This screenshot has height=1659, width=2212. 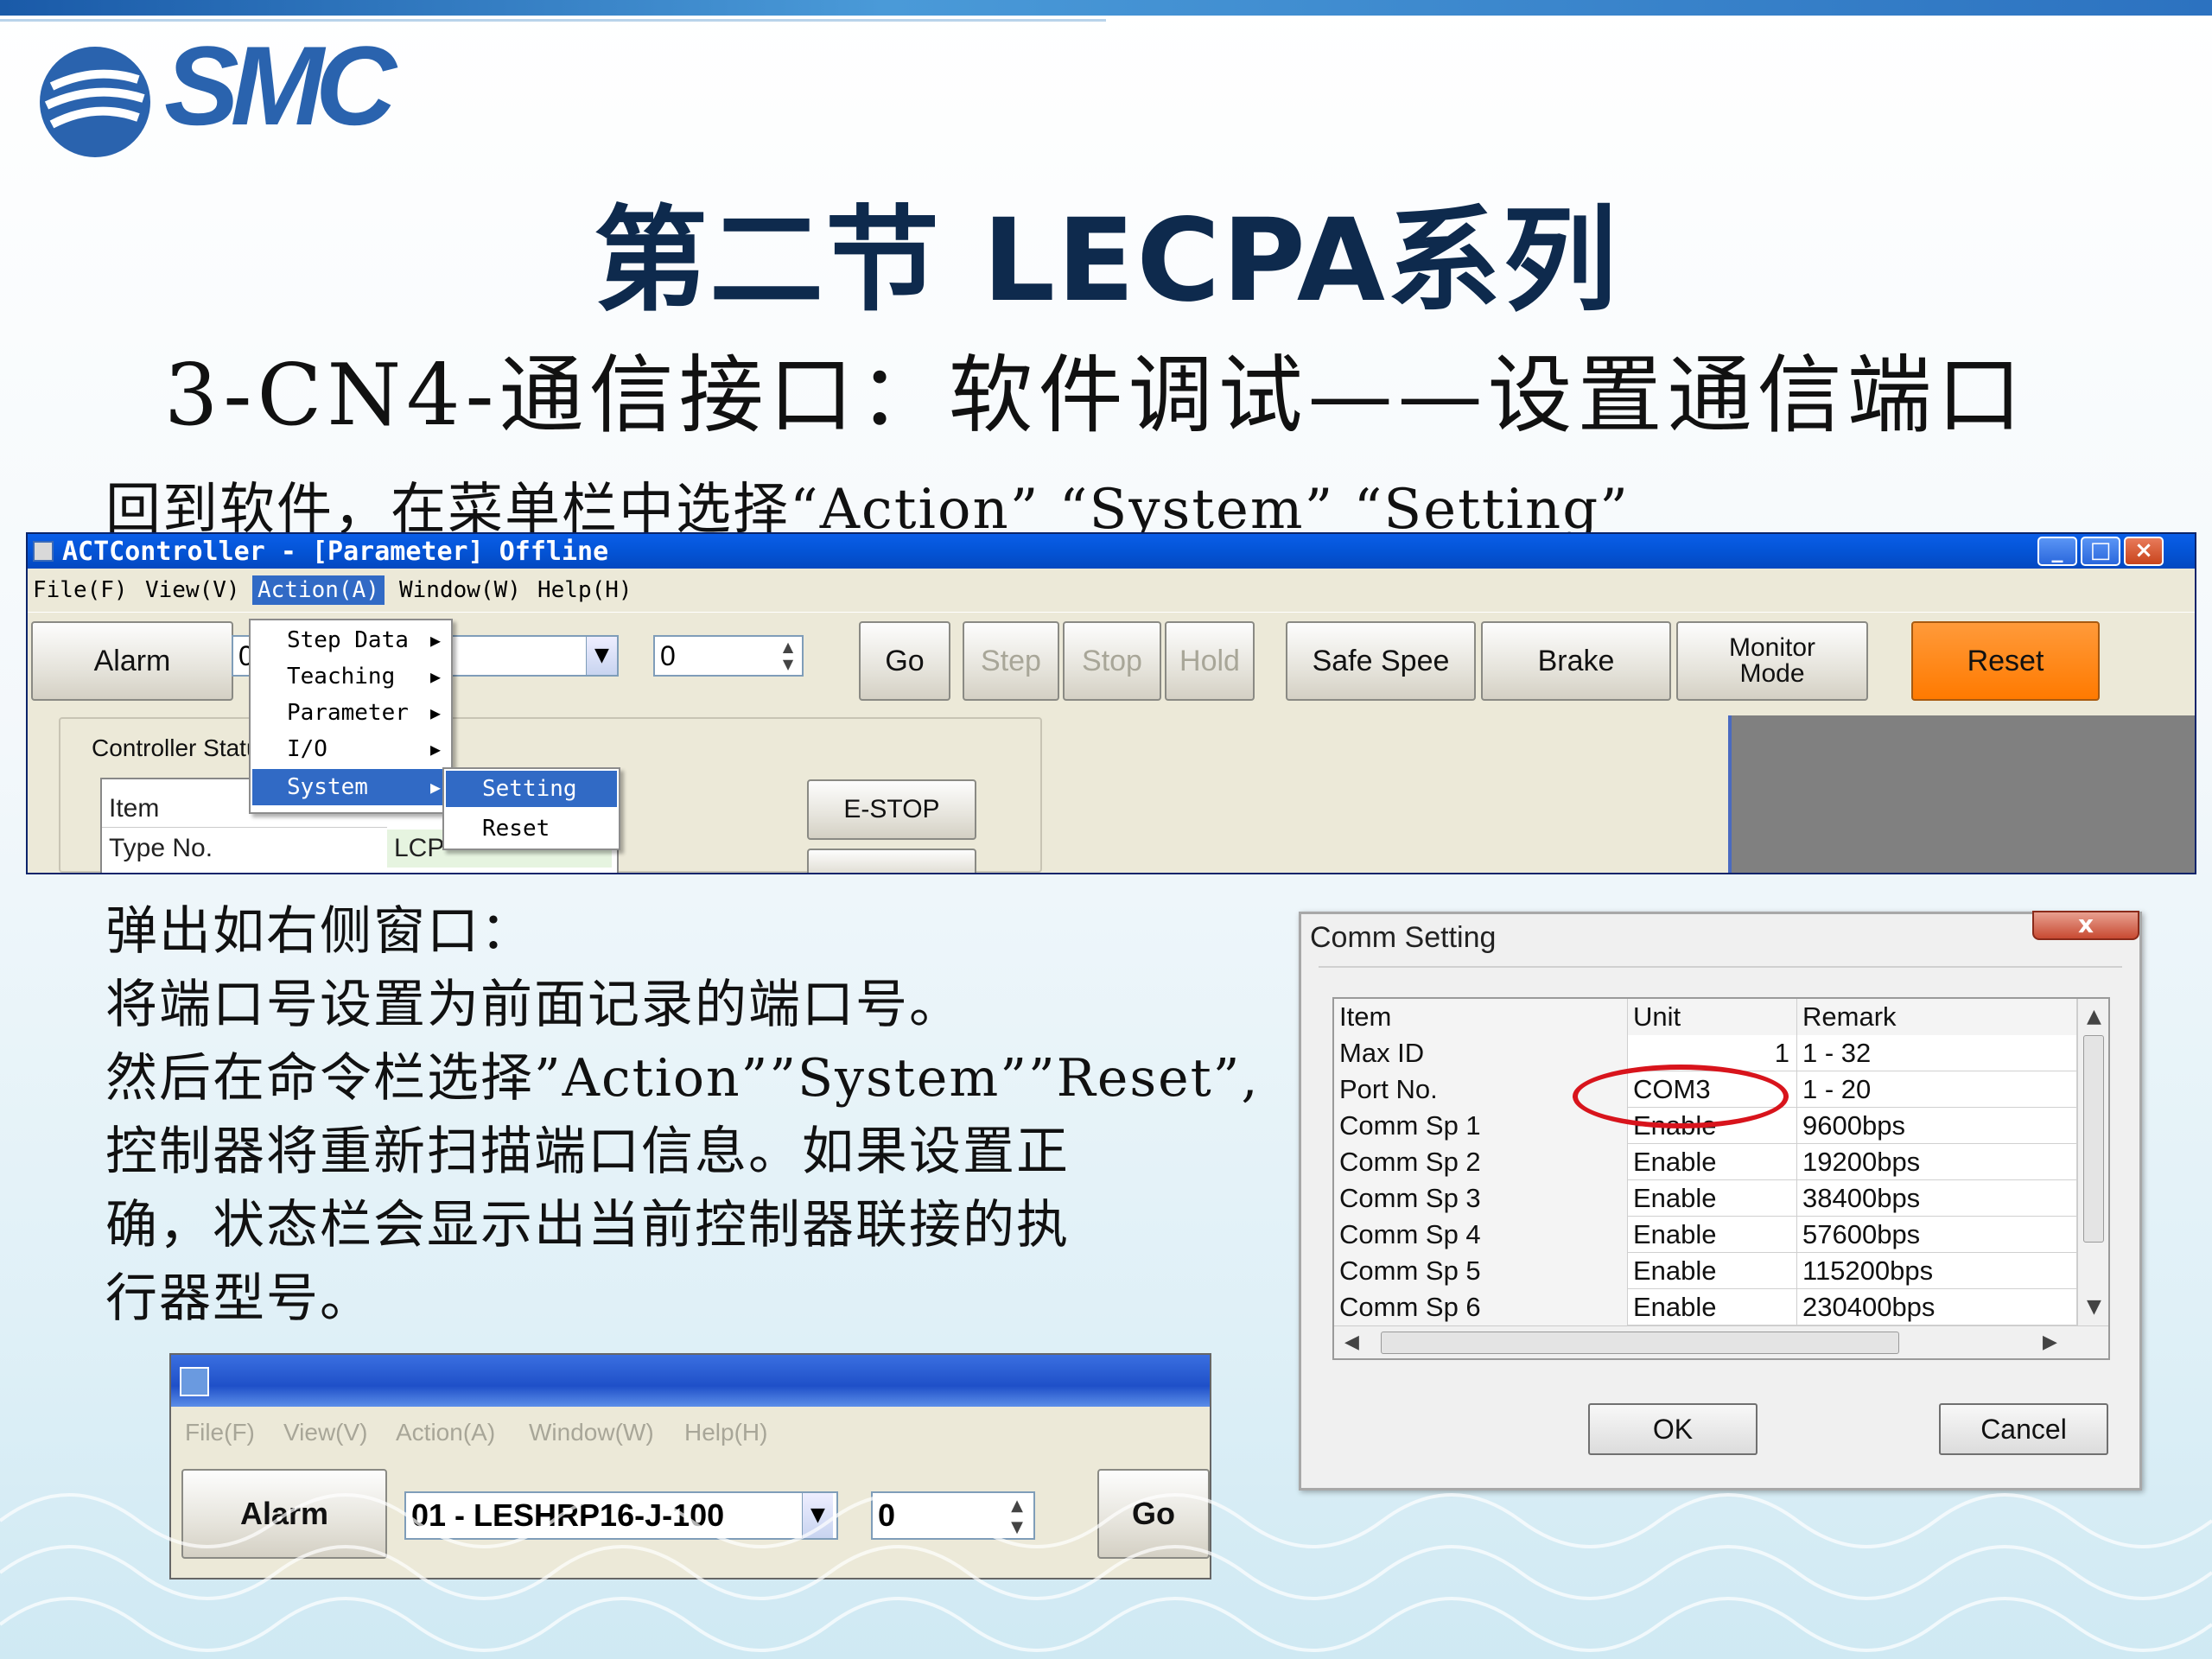 I want to click on stop-button: Stop, so click(x=1112, y=661).